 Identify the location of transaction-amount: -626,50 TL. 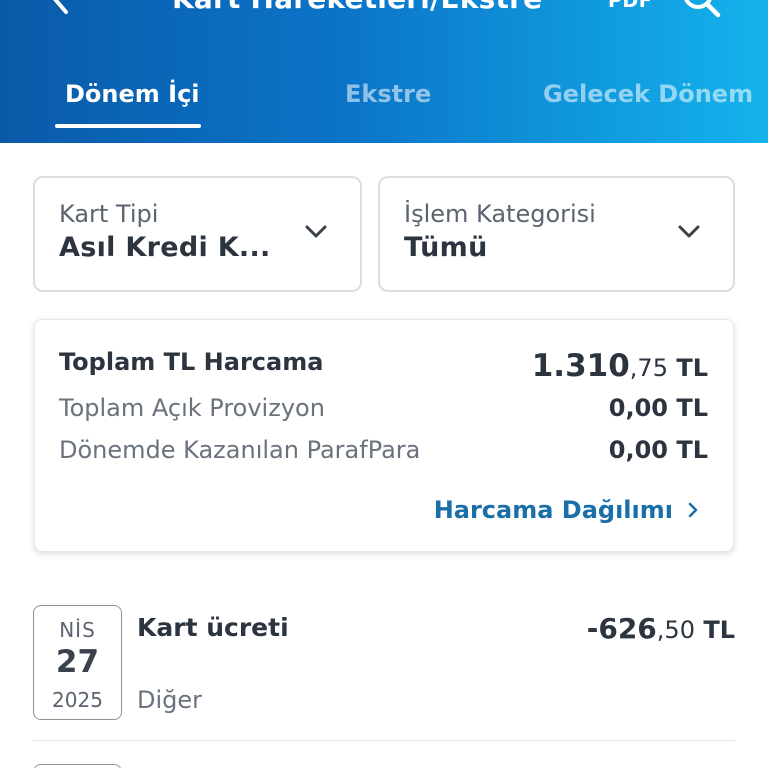
(661, 628).